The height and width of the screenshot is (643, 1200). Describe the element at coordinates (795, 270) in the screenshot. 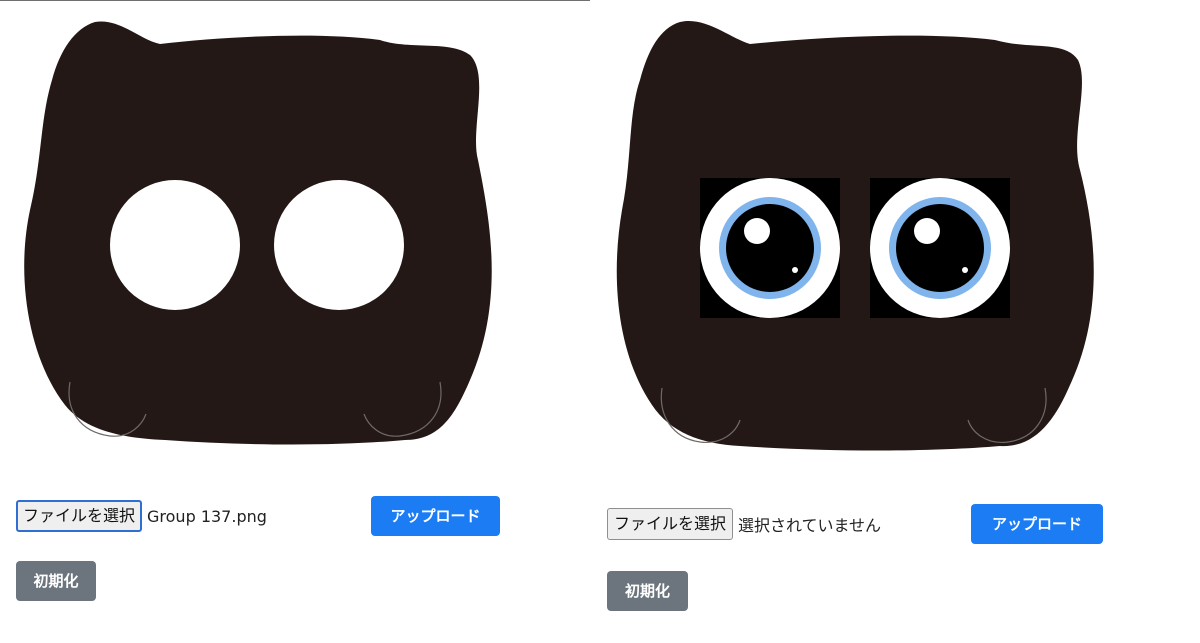

I see `left-eye-highlight-small` at that location.